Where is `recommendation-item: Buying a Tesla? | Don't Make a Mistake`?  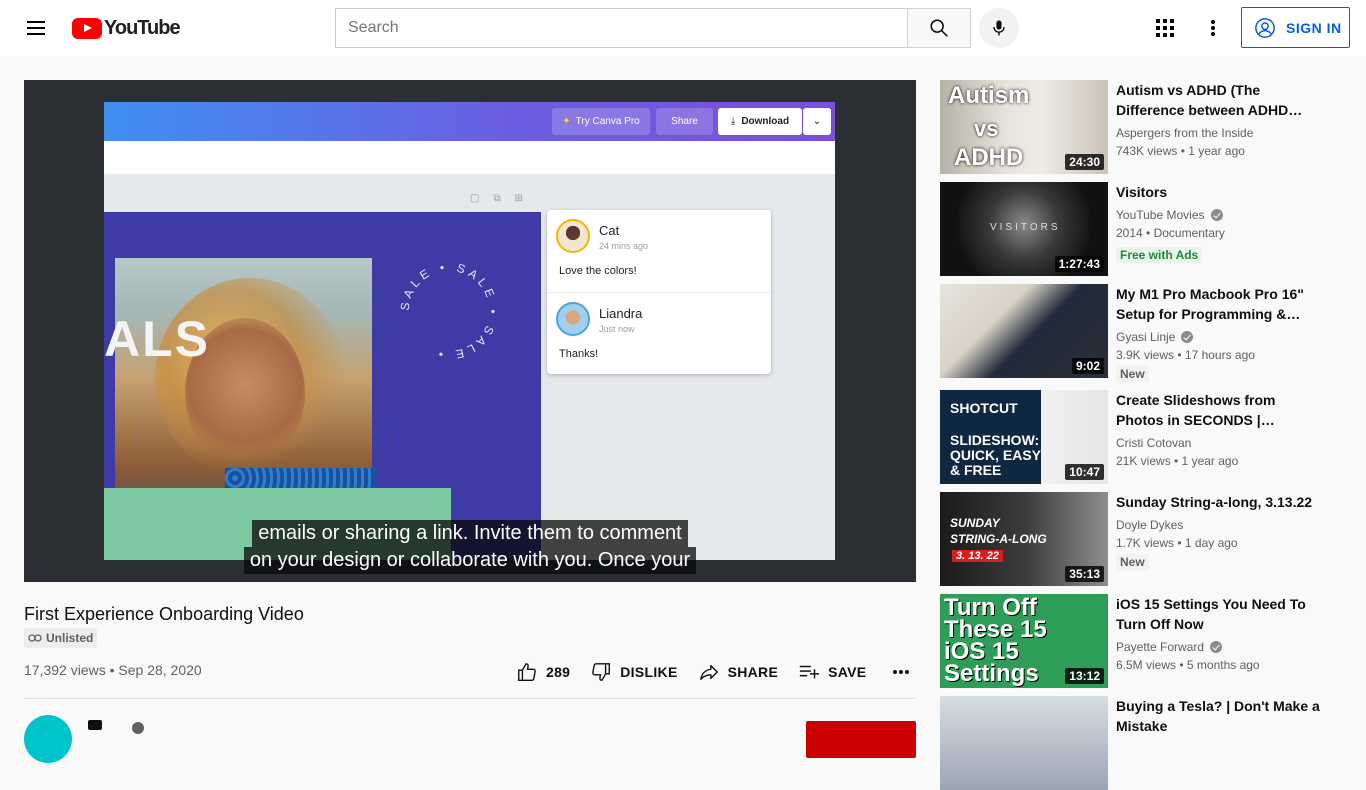
recommendation-item: Buying a Tesla? | Don't Make a Mistake is located at coordinates (1141, 743).